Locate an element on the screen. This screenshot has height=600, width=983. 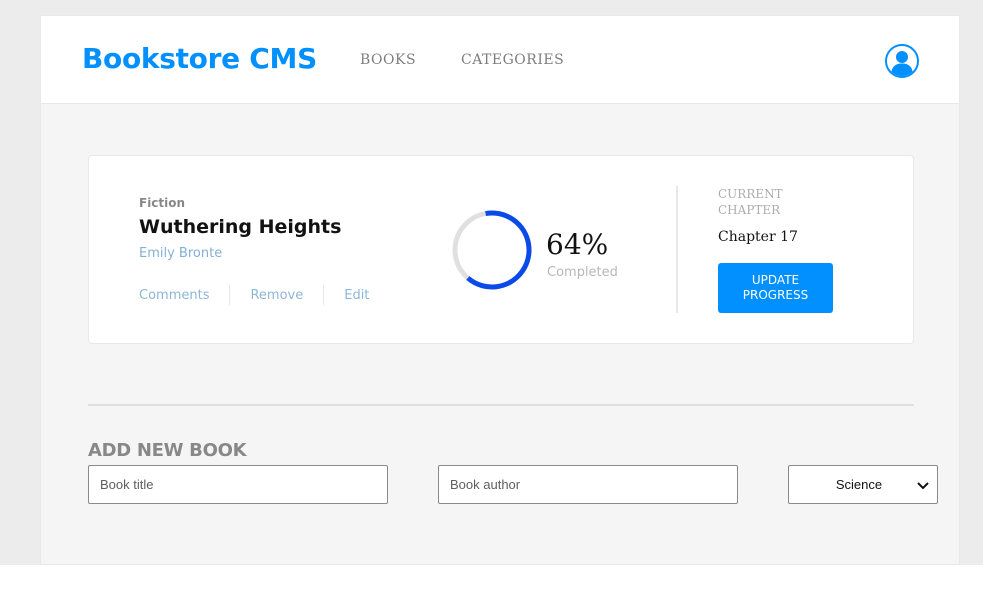
category-select: Science is located at coordinates (863, 484).